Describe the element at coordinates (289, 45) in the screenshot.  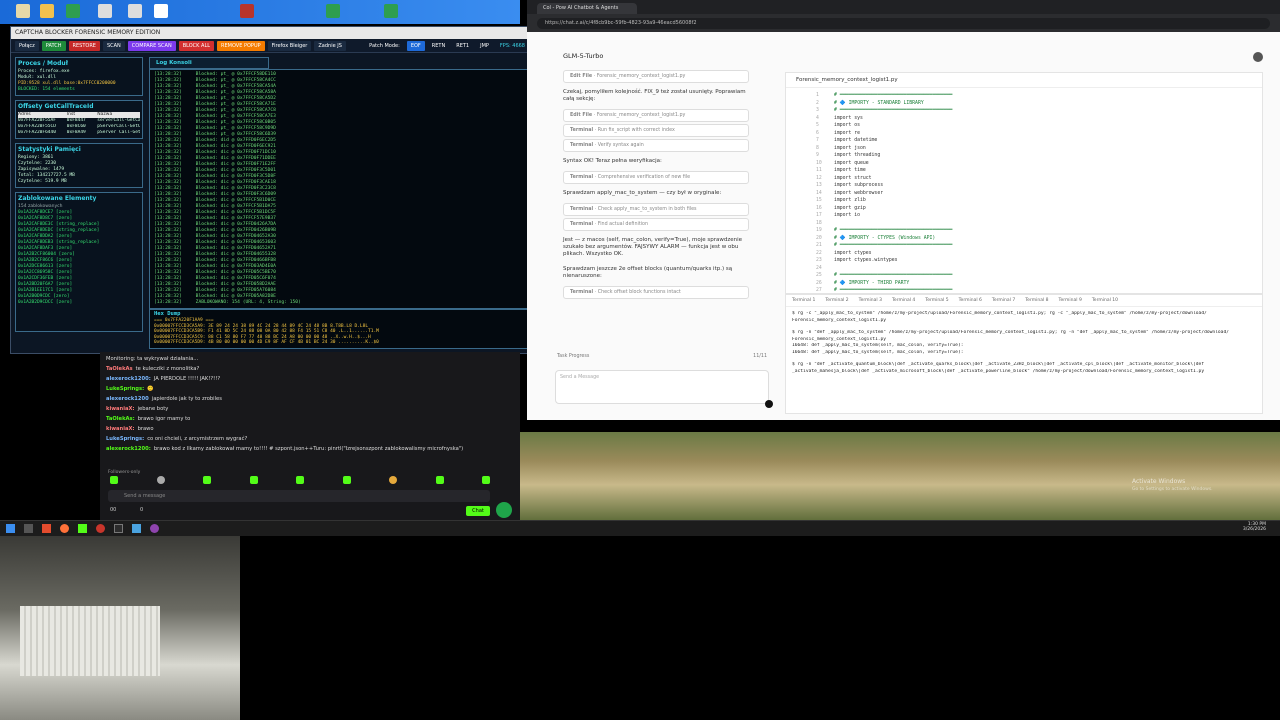
I see `firefox-button: Firefox Bleiger` at that location.